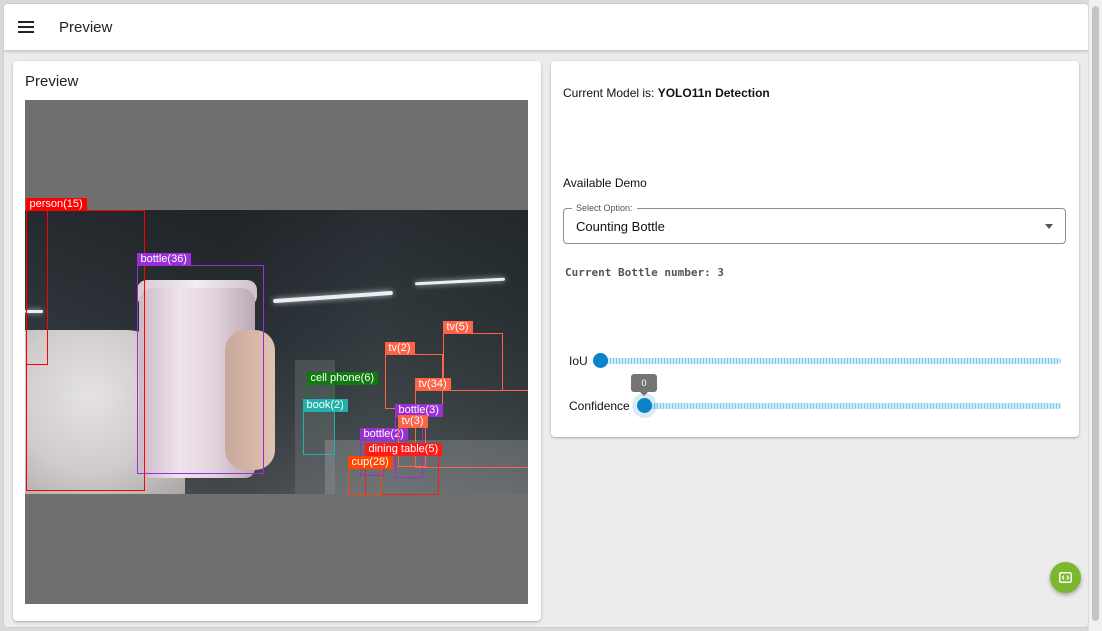 The height and width of the screenshot is (631, 1102). What do you see at coordinates (403, 449) in the screenshot?
I see `detection-label: dining table(5)` at bounding box center [403, 449].